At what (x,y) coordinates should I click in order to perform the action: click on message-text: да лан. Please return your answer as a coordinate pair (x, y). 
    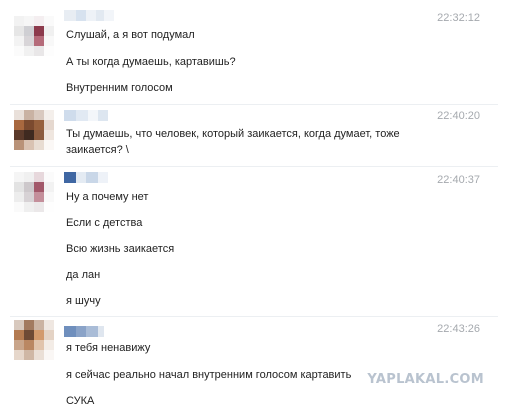
    Looking at the image, I should click on (83, 275).